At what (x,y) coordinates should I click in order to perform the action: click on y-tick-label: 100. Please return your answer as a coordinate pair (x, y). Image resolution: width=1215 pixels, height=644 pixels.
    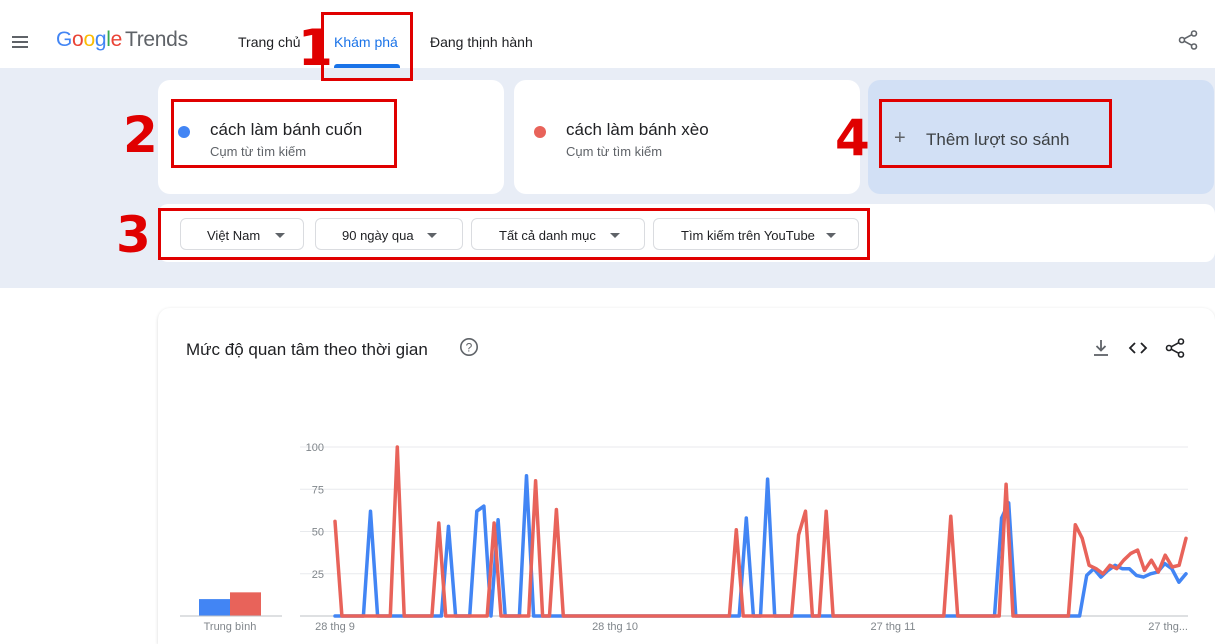
    Looking at the image, I should click on (315, 448).